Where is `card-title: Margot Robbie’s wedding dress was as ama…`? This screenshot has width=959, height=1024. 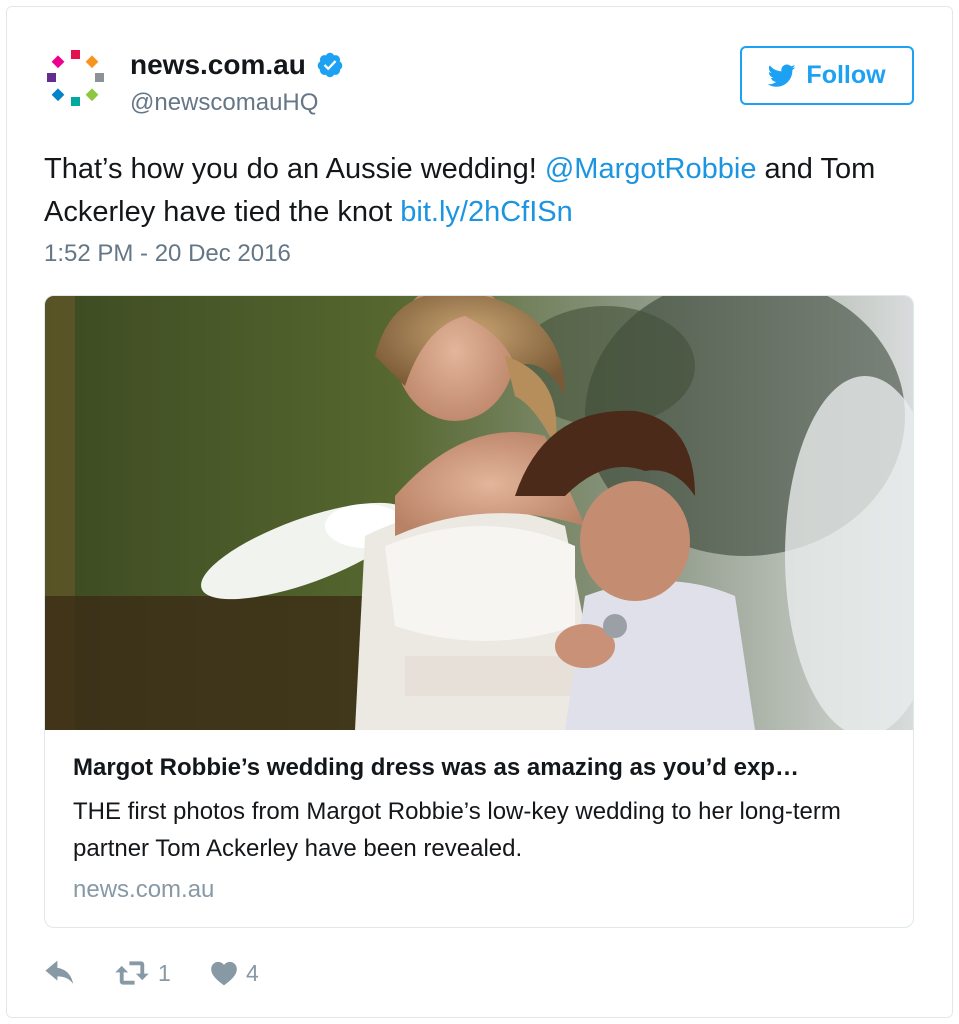 card-title: Margot Robbie’s wedding dress was as ama… is located at coordinates (483, 768).